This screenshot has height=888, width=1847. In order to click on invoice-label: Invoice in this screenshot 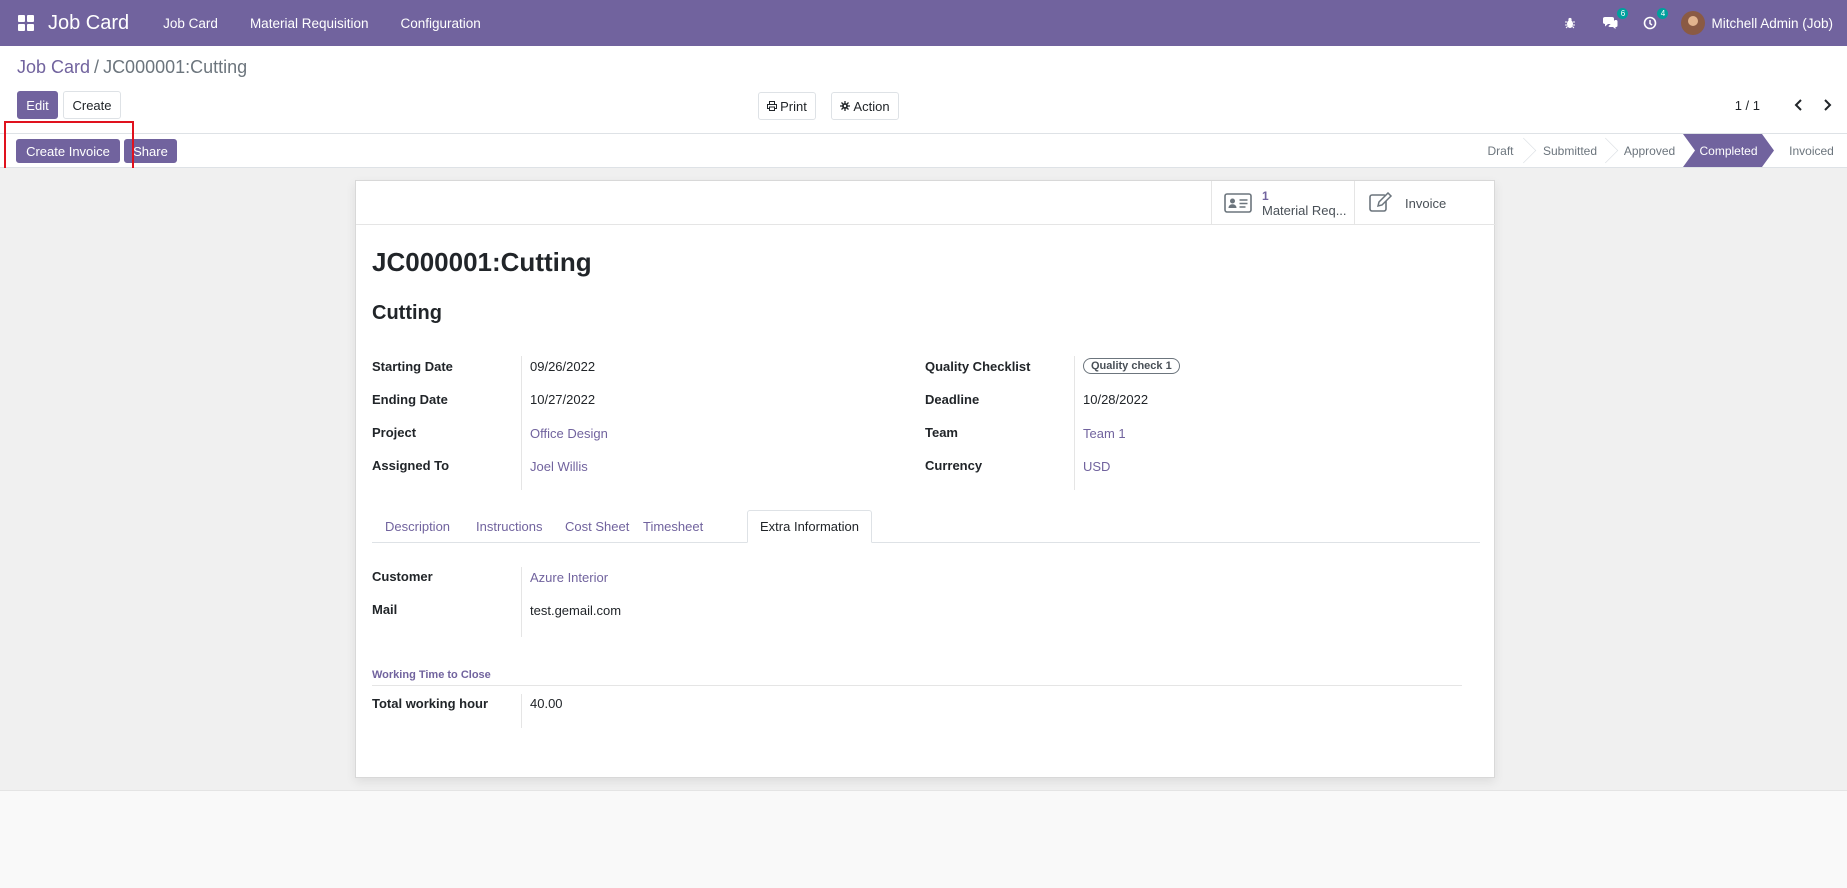, I will do `click(1426, 203)`.